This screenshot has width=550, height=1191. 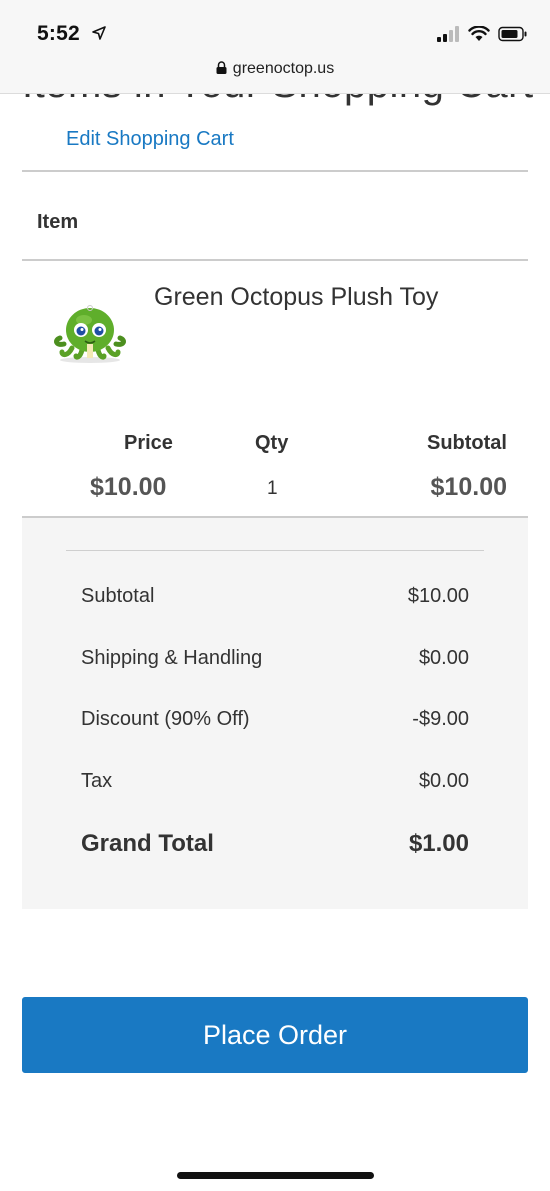 What do you see at coordinates (272, 443) in the screenshot?
I see `qty-label: Qty` at bounding box center [272, 443].